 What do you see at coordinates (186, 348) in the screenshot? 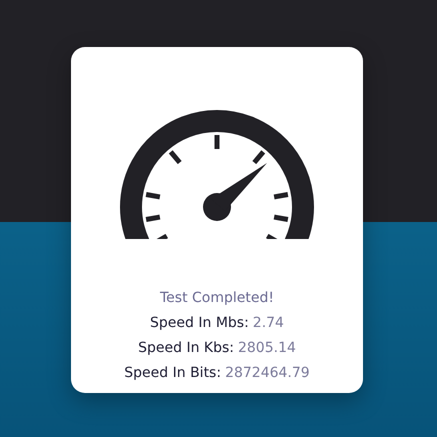
I see `result-label: Speed In Kbs:` at bounding box center [186, 348].